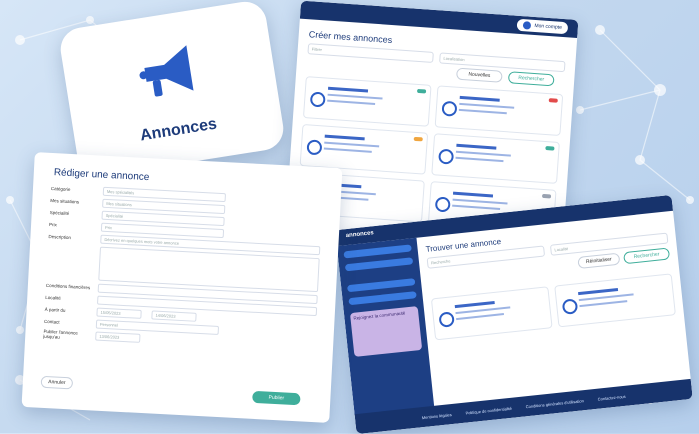 The width and height of the screenshot is (699, 434). I want to click on news-button: Nouvelles, so click(479, 75).